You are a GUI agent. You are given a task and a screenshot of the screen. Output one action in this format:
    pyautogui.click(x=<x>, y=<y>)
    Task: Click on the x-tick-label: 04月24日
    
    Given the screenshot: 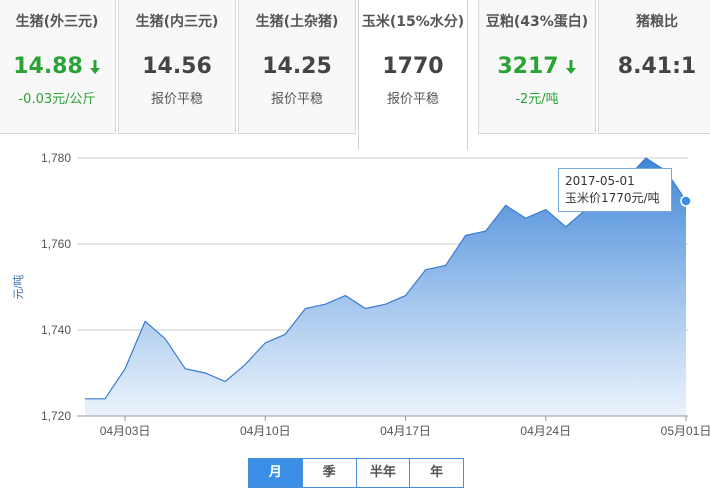 What is the action you would take?
    pyautogui.click(x=545, y=431)
    